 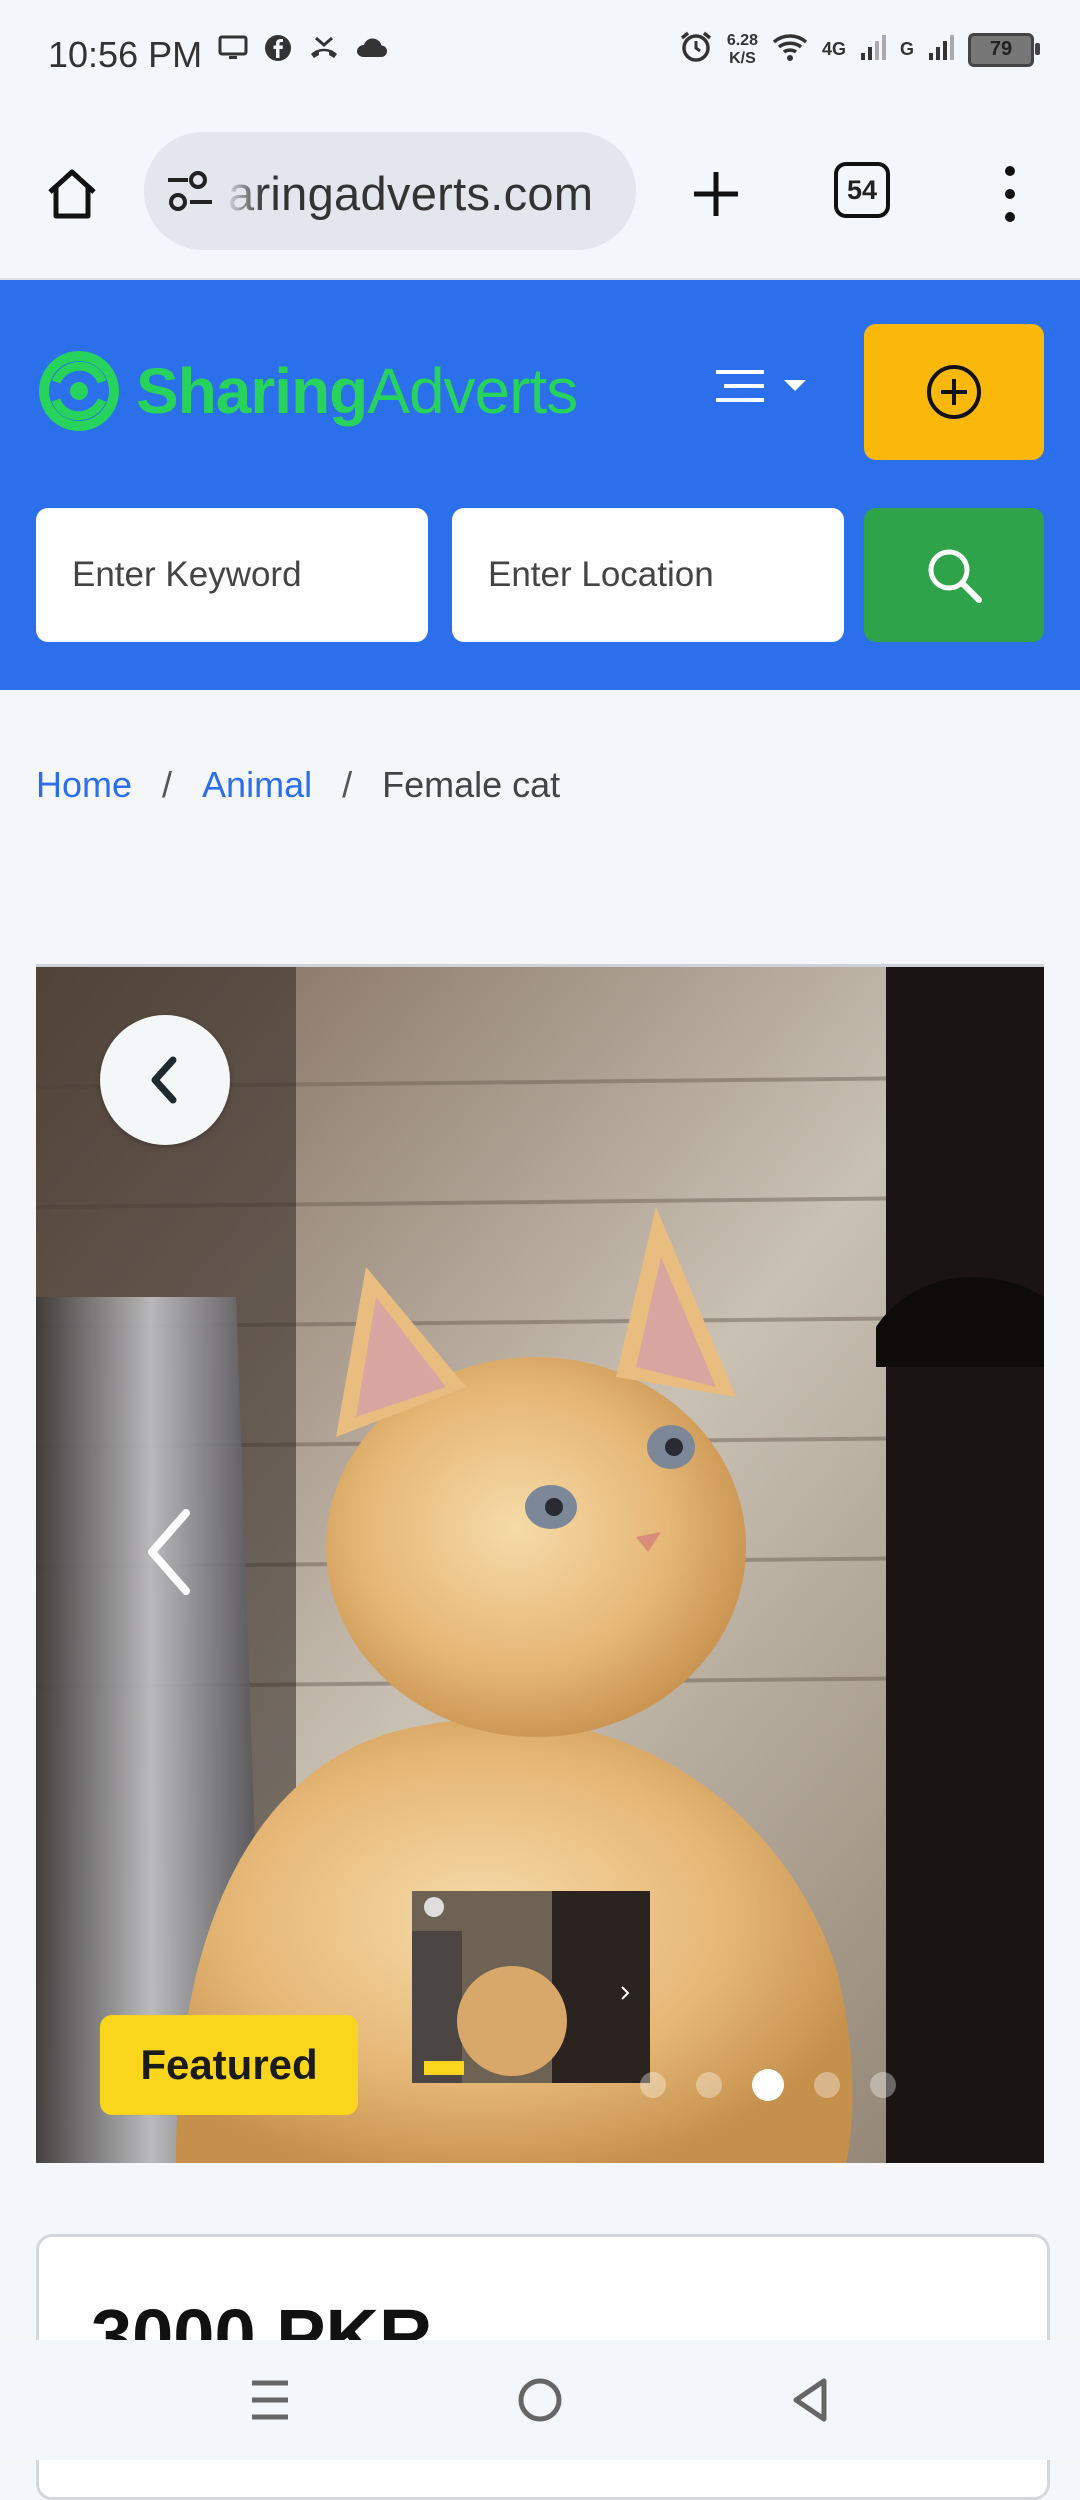 I want to click on url-text: aringadverts.com, so click(x=411, y=193).